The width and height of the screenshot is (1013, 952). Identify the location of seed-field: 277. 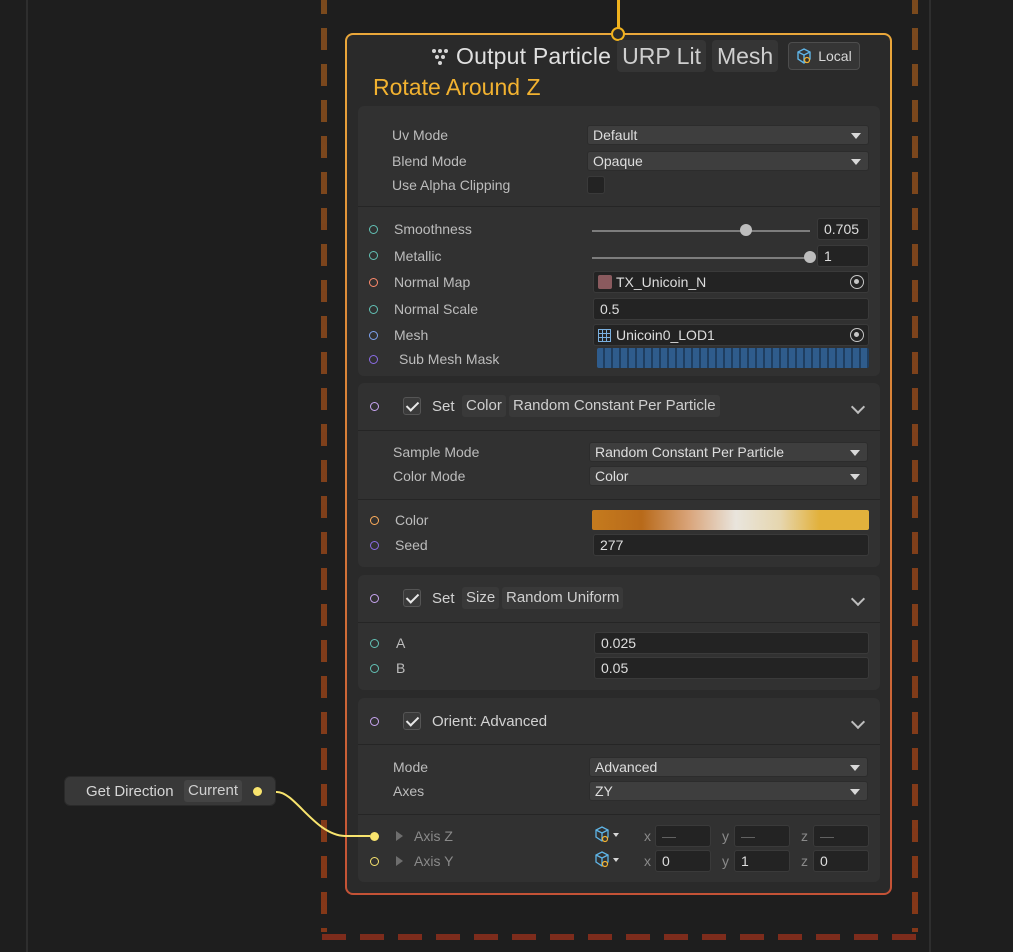
(731, 545).